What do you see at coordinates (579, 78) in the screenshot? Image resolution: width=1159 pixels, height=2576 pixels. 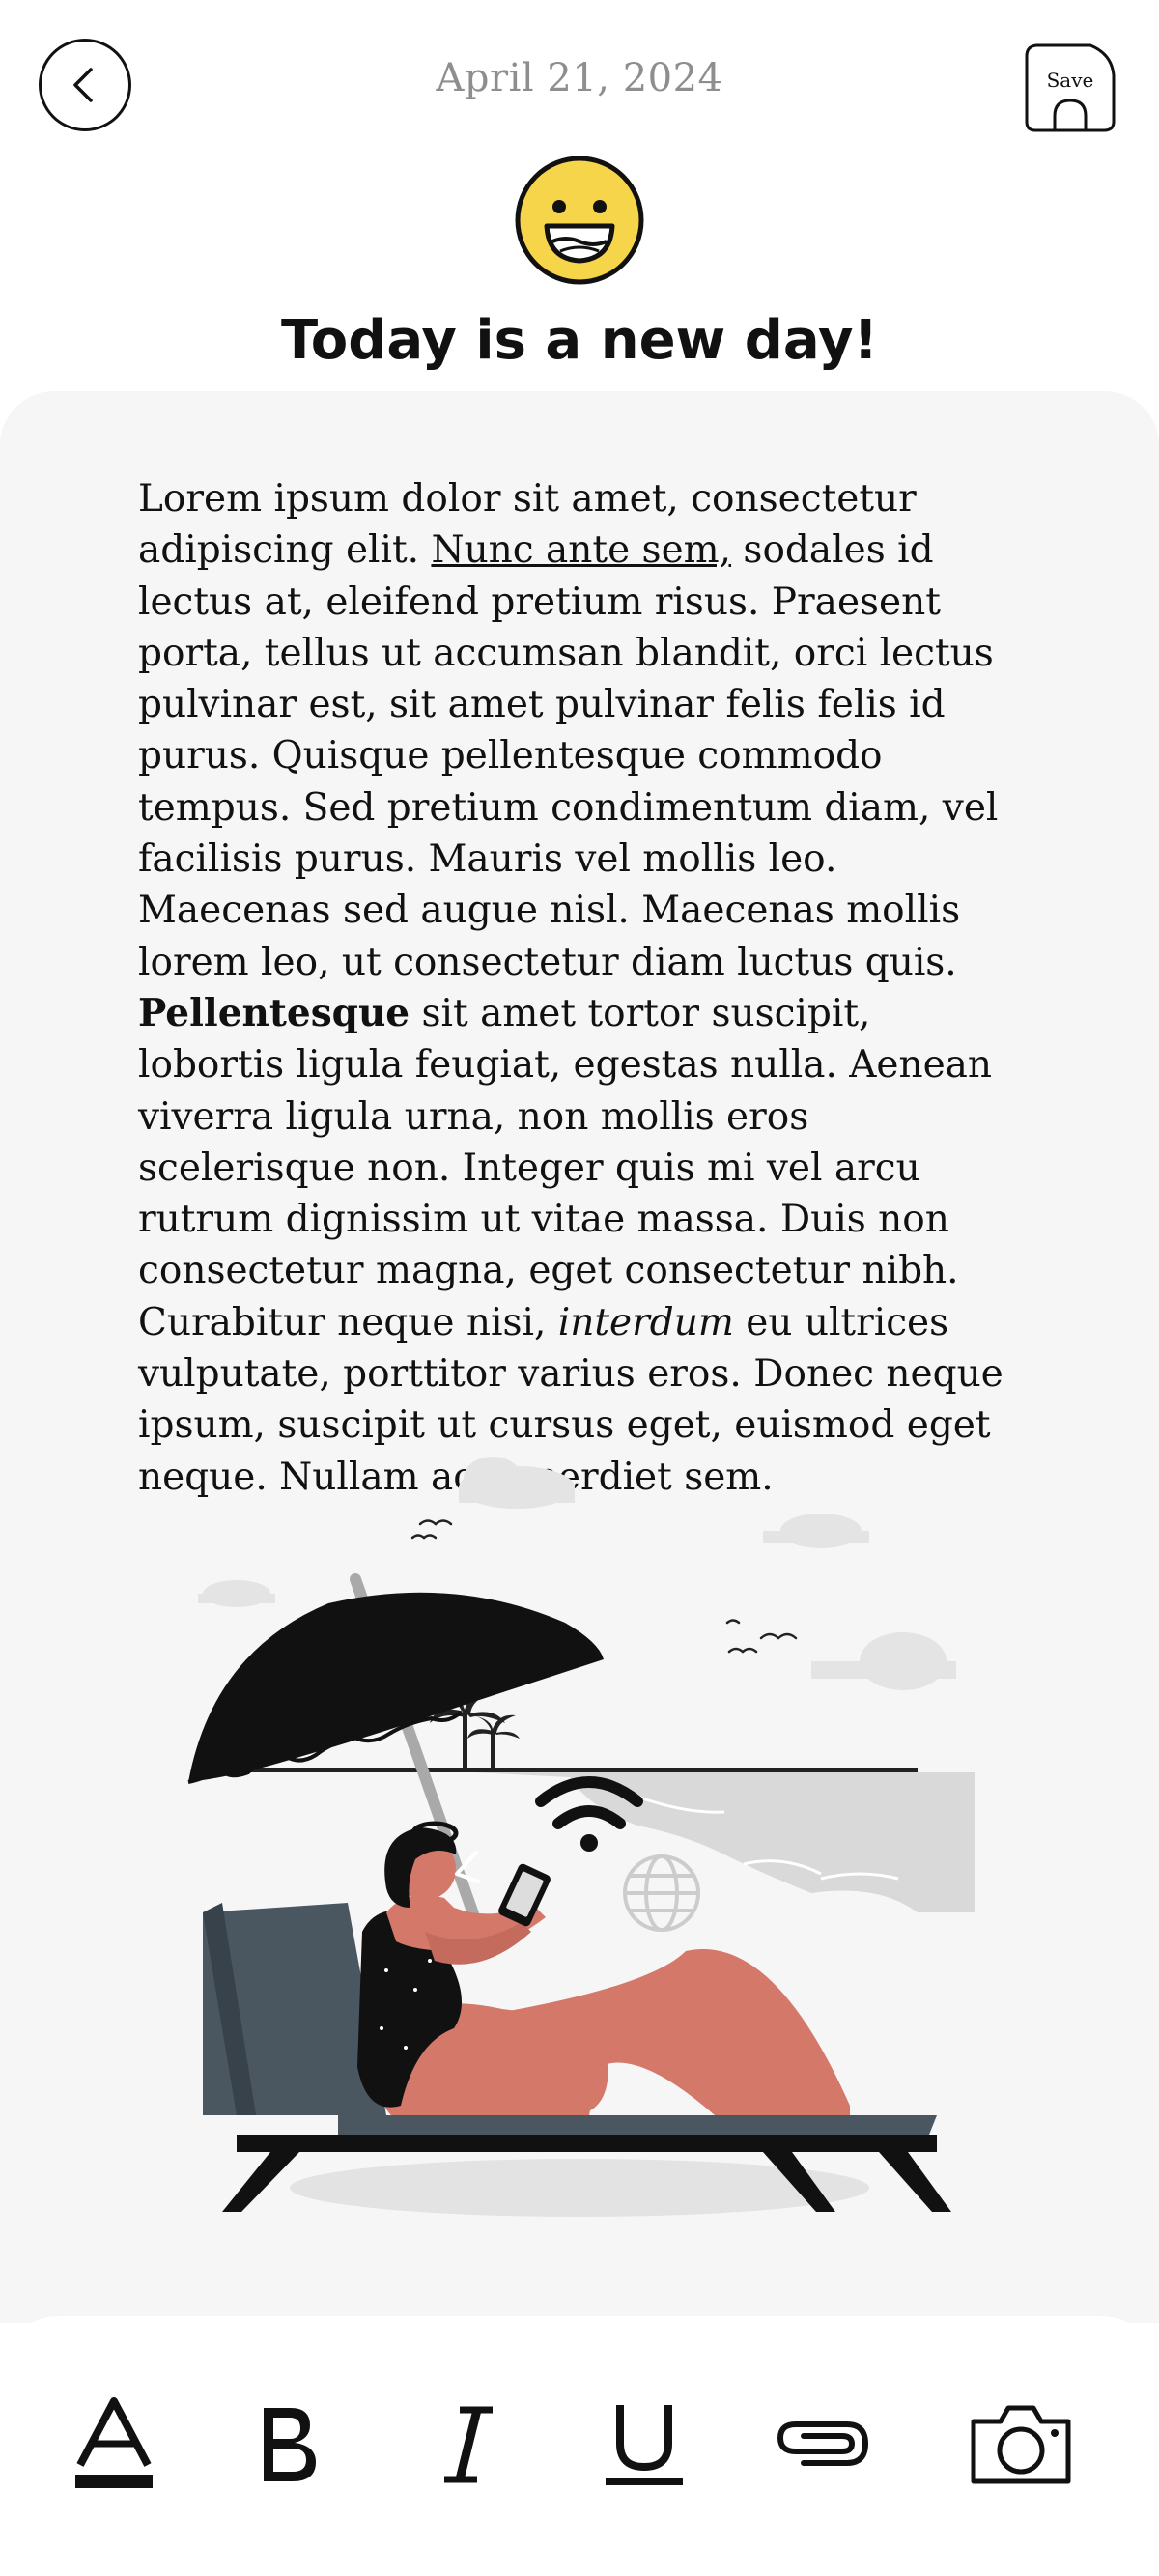 I see `entry-date: April 21, 2024` at bounding box center [579, 78].